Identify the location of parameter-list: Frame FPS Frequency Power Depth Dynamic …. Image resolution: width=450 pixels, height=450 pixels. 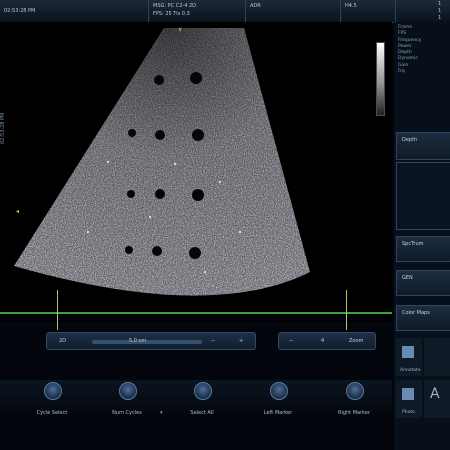
(409, 50).